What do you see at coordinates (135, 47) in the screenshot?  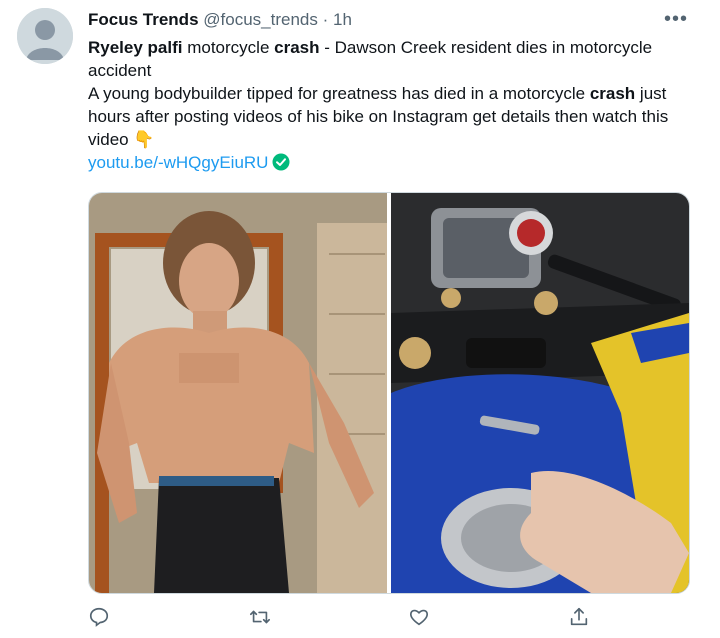 I see `headline-bold-name: Ryeley palfi` at bounding box center [135, 47].